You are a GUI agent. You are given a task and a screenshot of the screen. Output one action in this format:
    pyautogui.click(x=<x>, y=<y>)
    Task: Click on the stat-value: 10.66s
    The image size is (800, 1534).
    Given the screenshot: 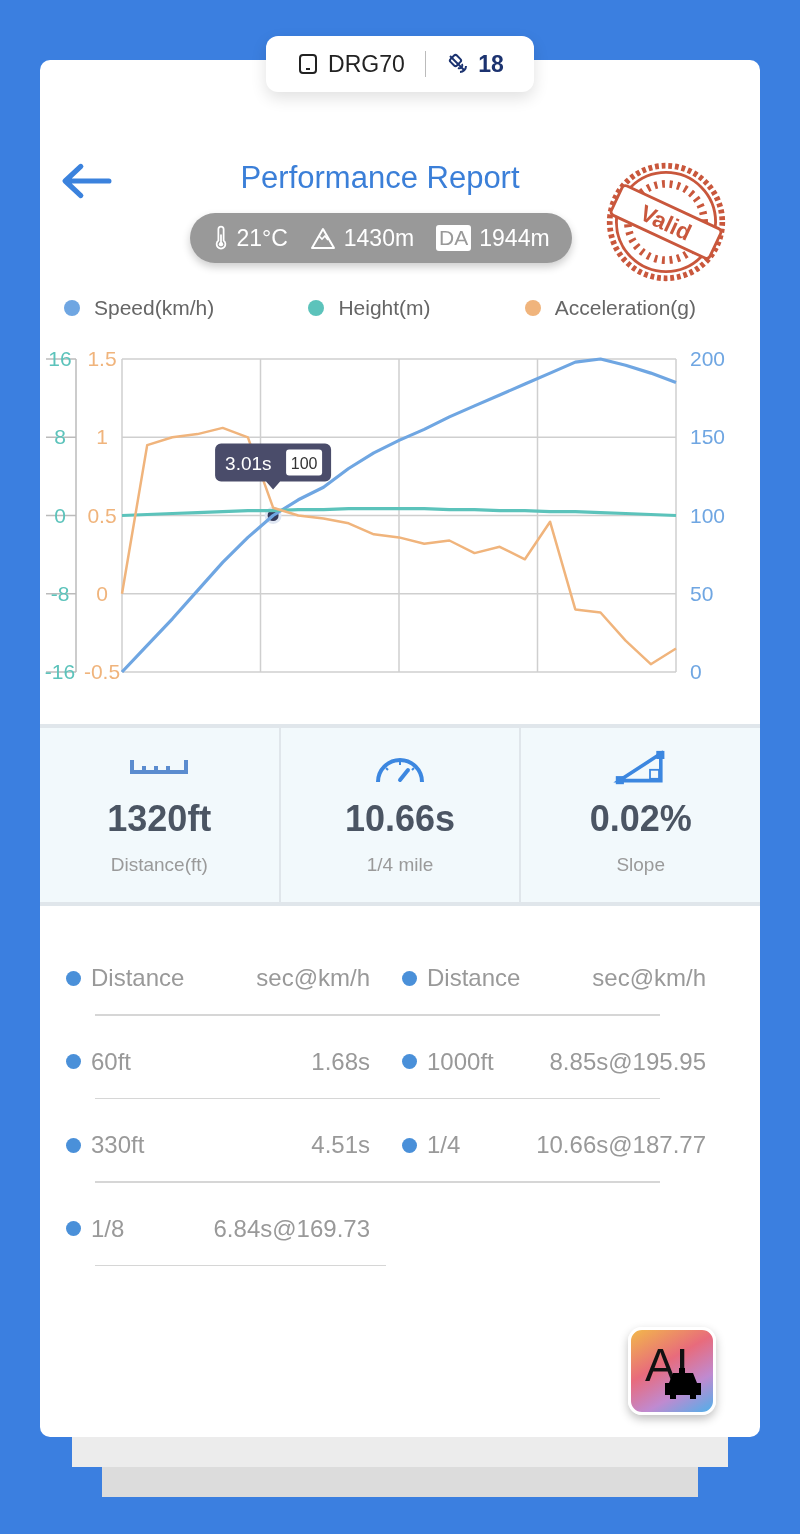 What is the action you would take?
    pyautogui.click(x=400, y=819)
    